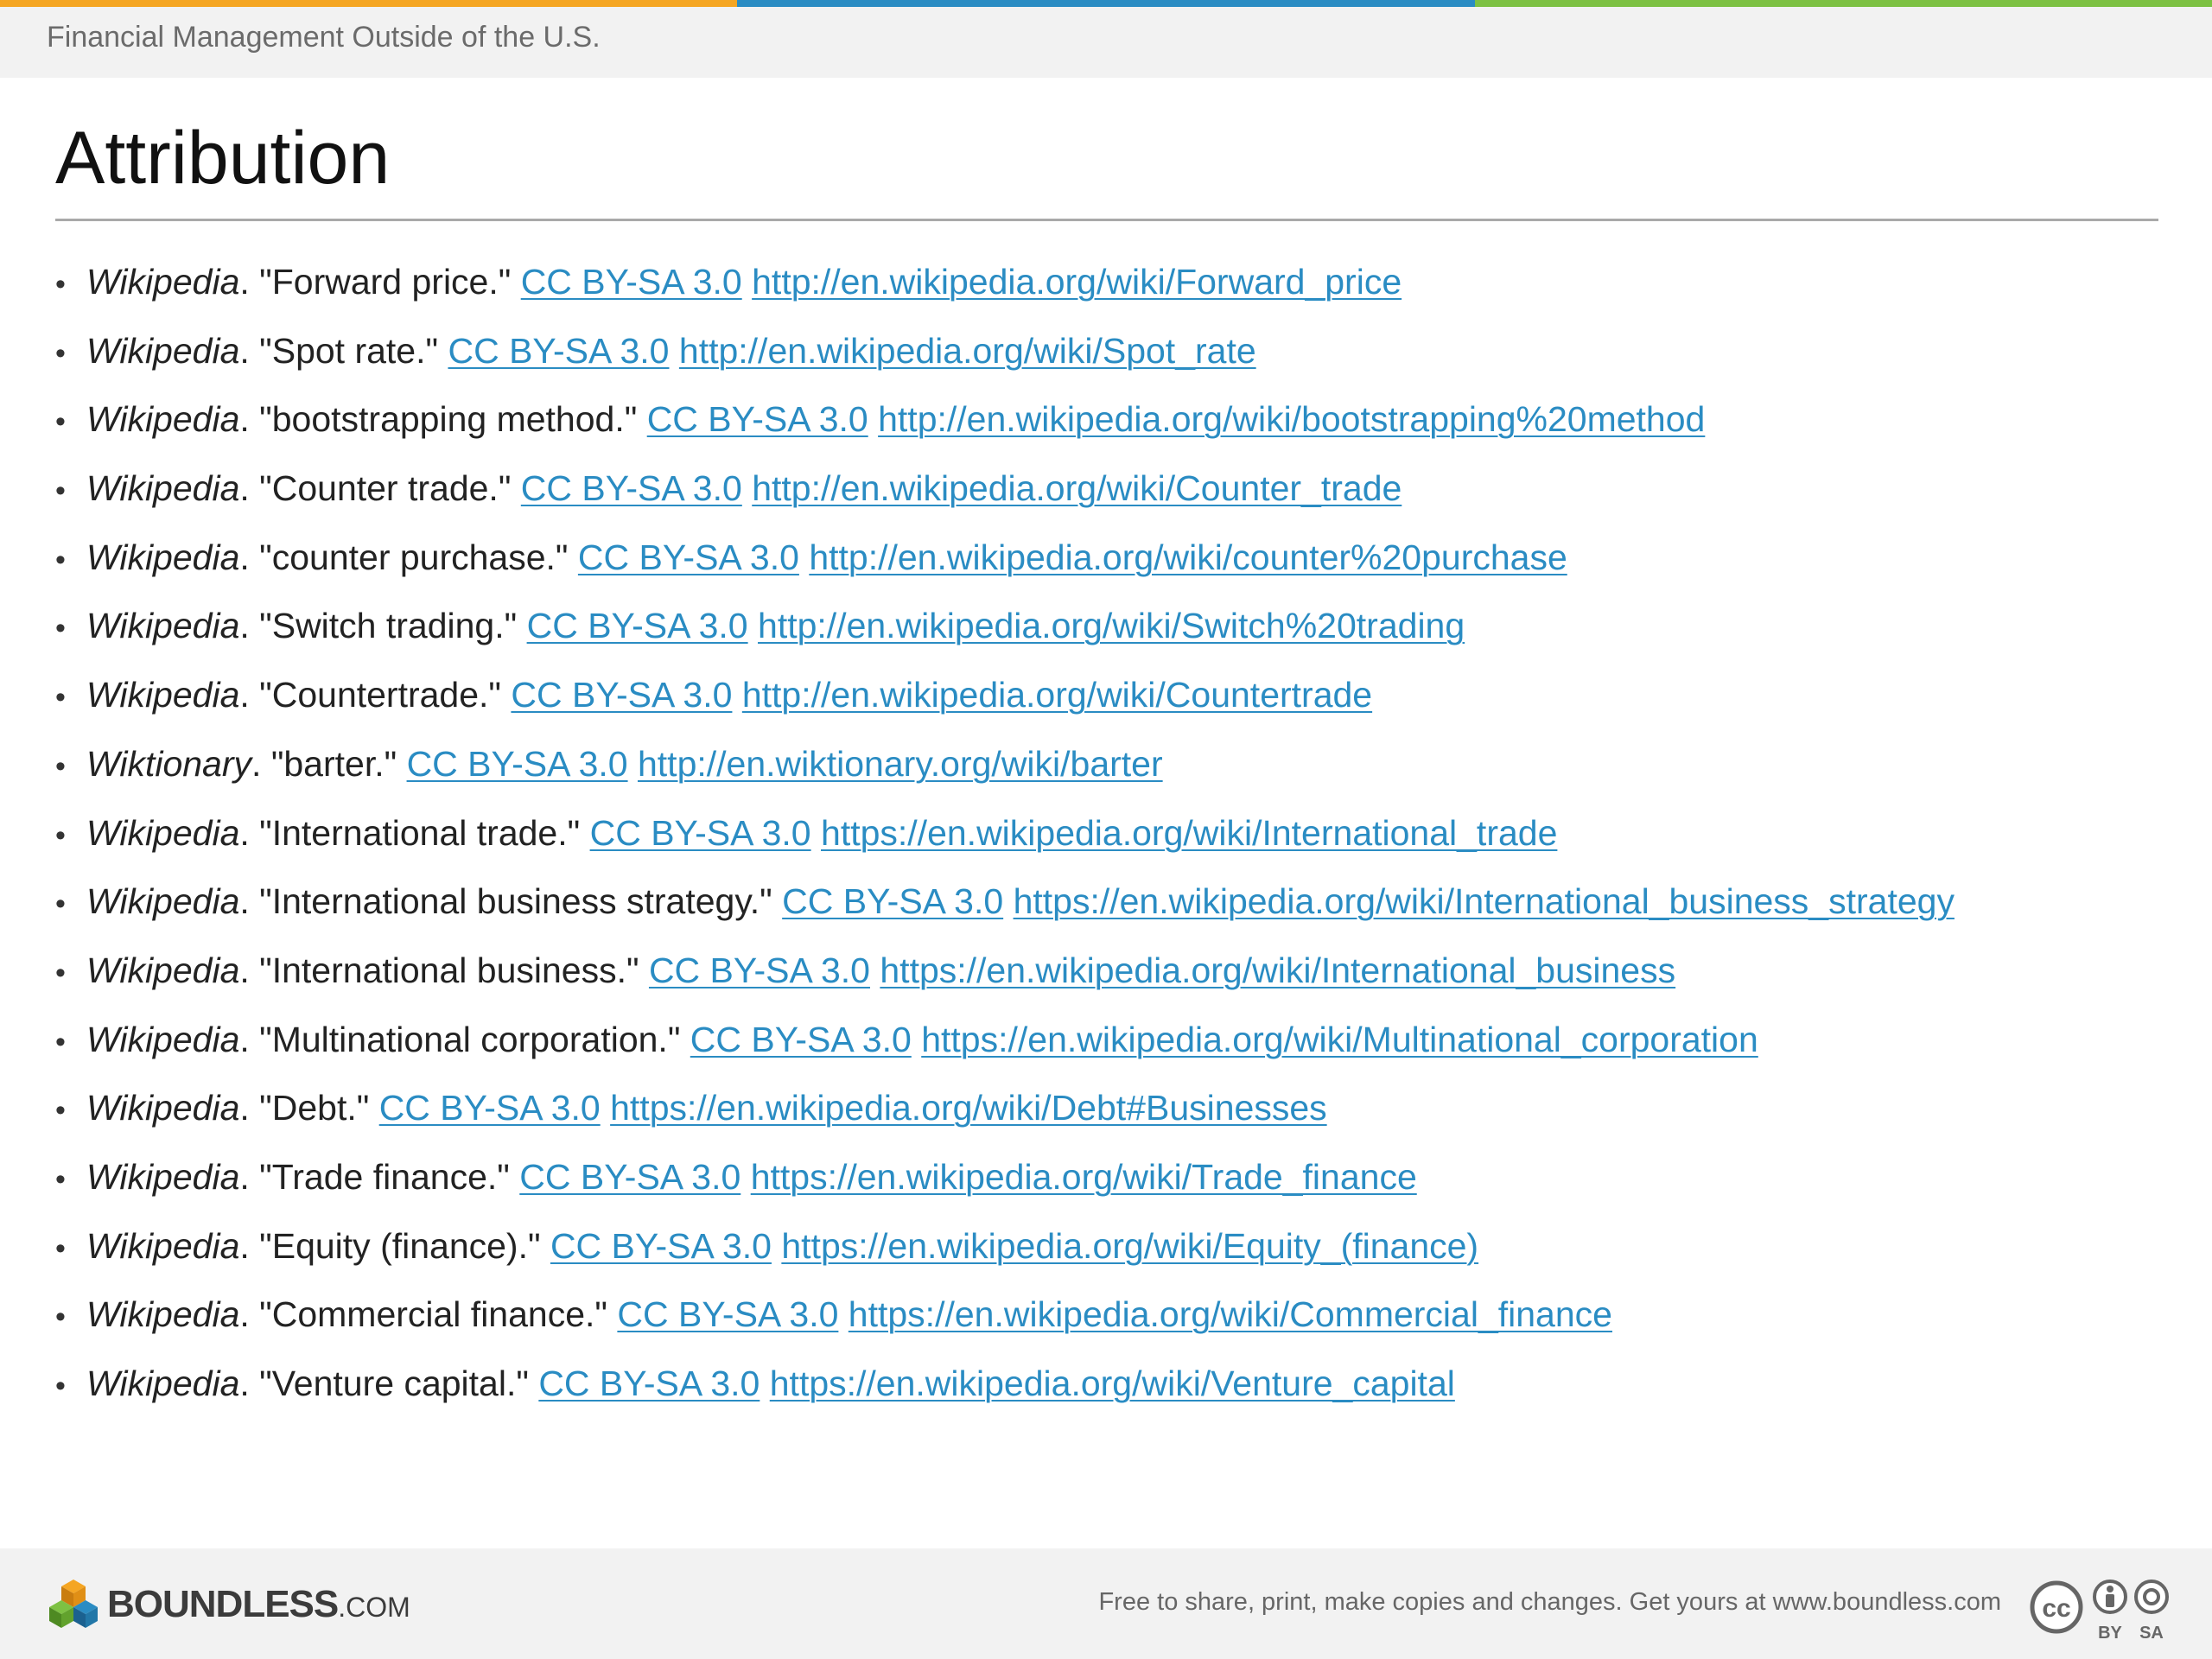 Image resolution: width=2212 pixels, height=1659 pixels. Describe the element at coordinates (1106, 3) in the screenshot. I see `color-stripe-blue` at that location.